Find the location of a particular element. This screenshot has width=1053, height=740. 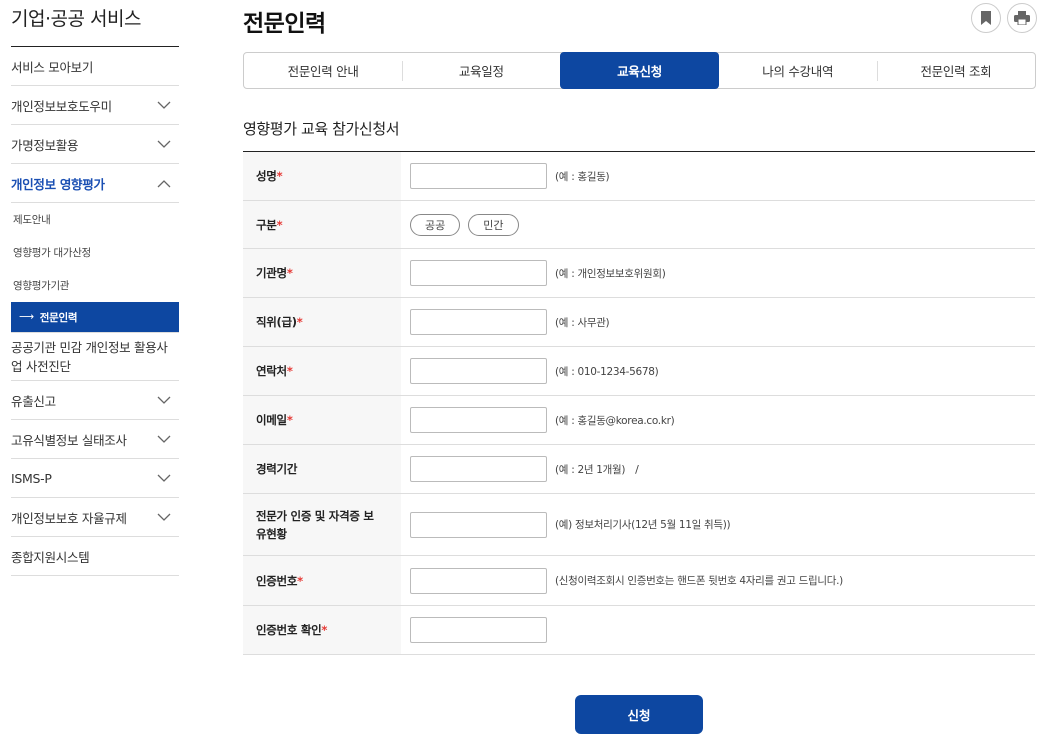

tab-expert-search: 전문인력 조회 is located at coordinates (955, 70).